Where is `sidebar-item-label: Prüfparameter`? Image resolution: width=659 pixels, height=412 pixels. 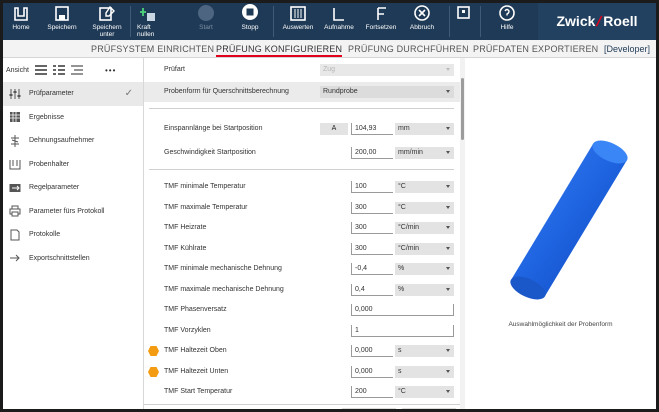 sidebar-item-label: Prüfparameter is located at coordinates (51, 94).